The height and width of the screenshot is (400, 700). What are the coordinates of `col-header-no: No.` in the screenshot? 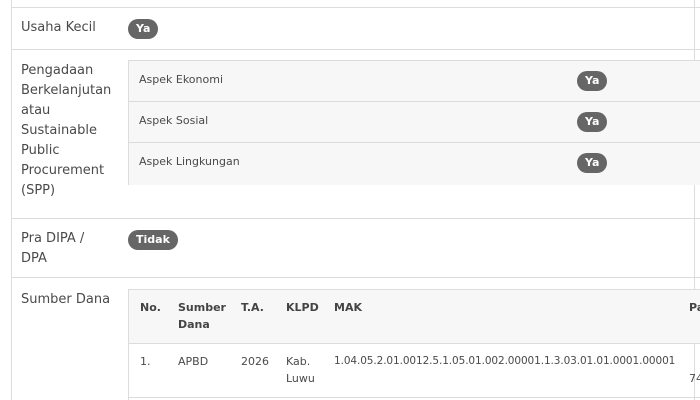 It's located at (150, 307).